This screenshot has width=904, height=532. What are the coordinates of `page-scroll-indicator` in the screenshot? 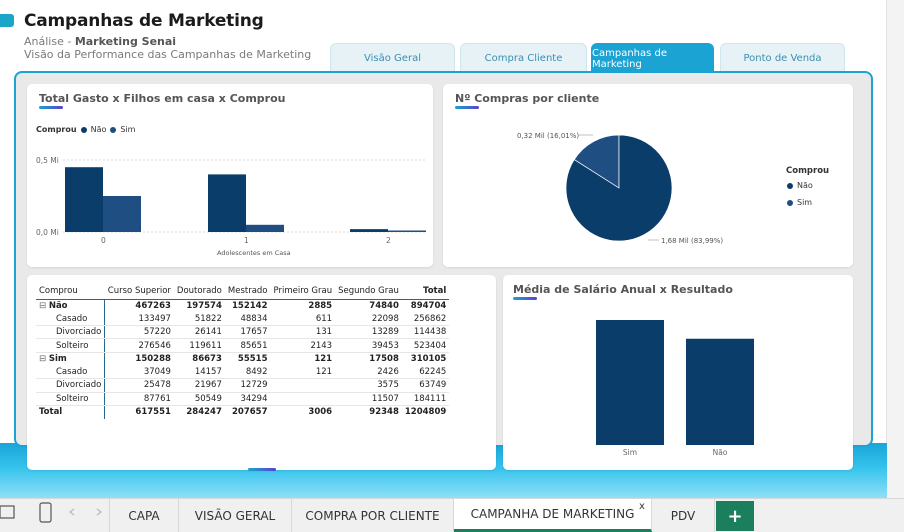 It's located at (262, 469).